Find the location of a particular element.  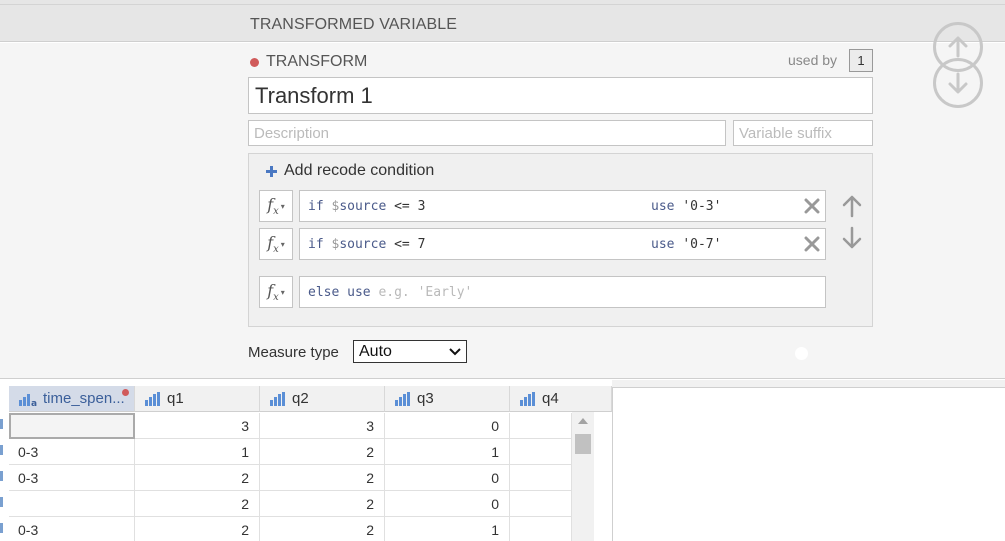

results-pane is located at coordinates (808, 464).